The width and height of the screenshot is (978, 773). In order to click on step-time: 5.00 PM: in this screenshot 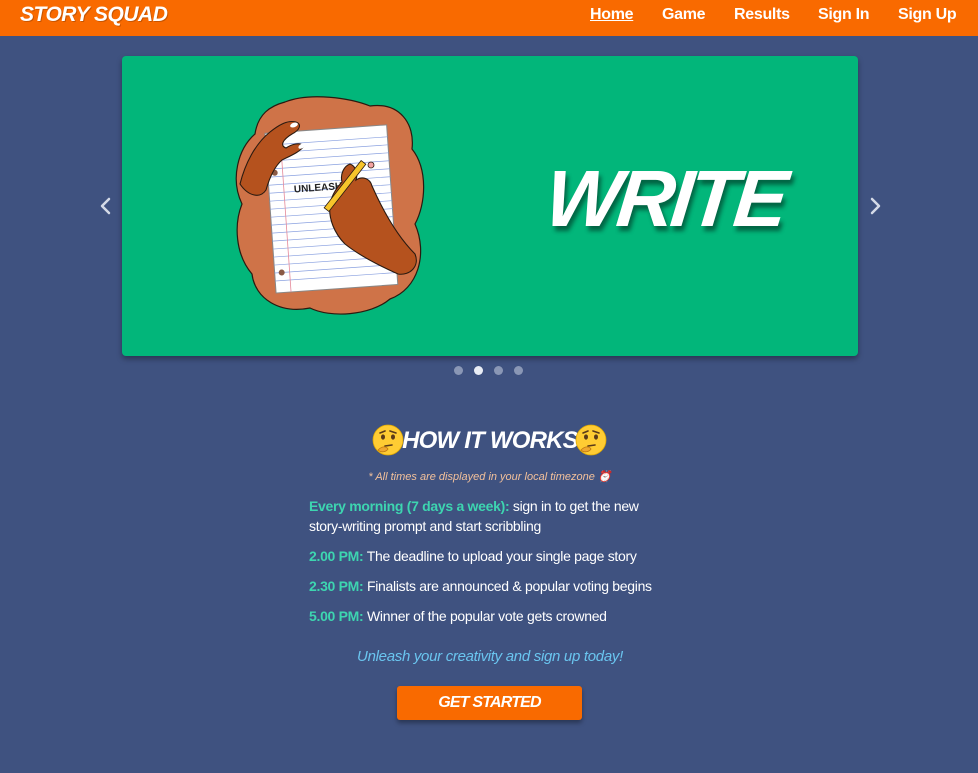, I will do `click(336, 616)`.